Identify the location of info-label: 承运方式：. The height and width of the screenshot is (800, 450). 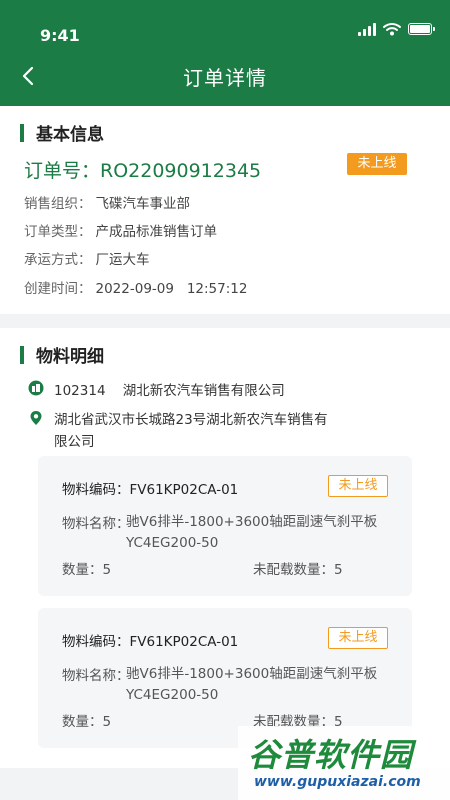
(58, 260).